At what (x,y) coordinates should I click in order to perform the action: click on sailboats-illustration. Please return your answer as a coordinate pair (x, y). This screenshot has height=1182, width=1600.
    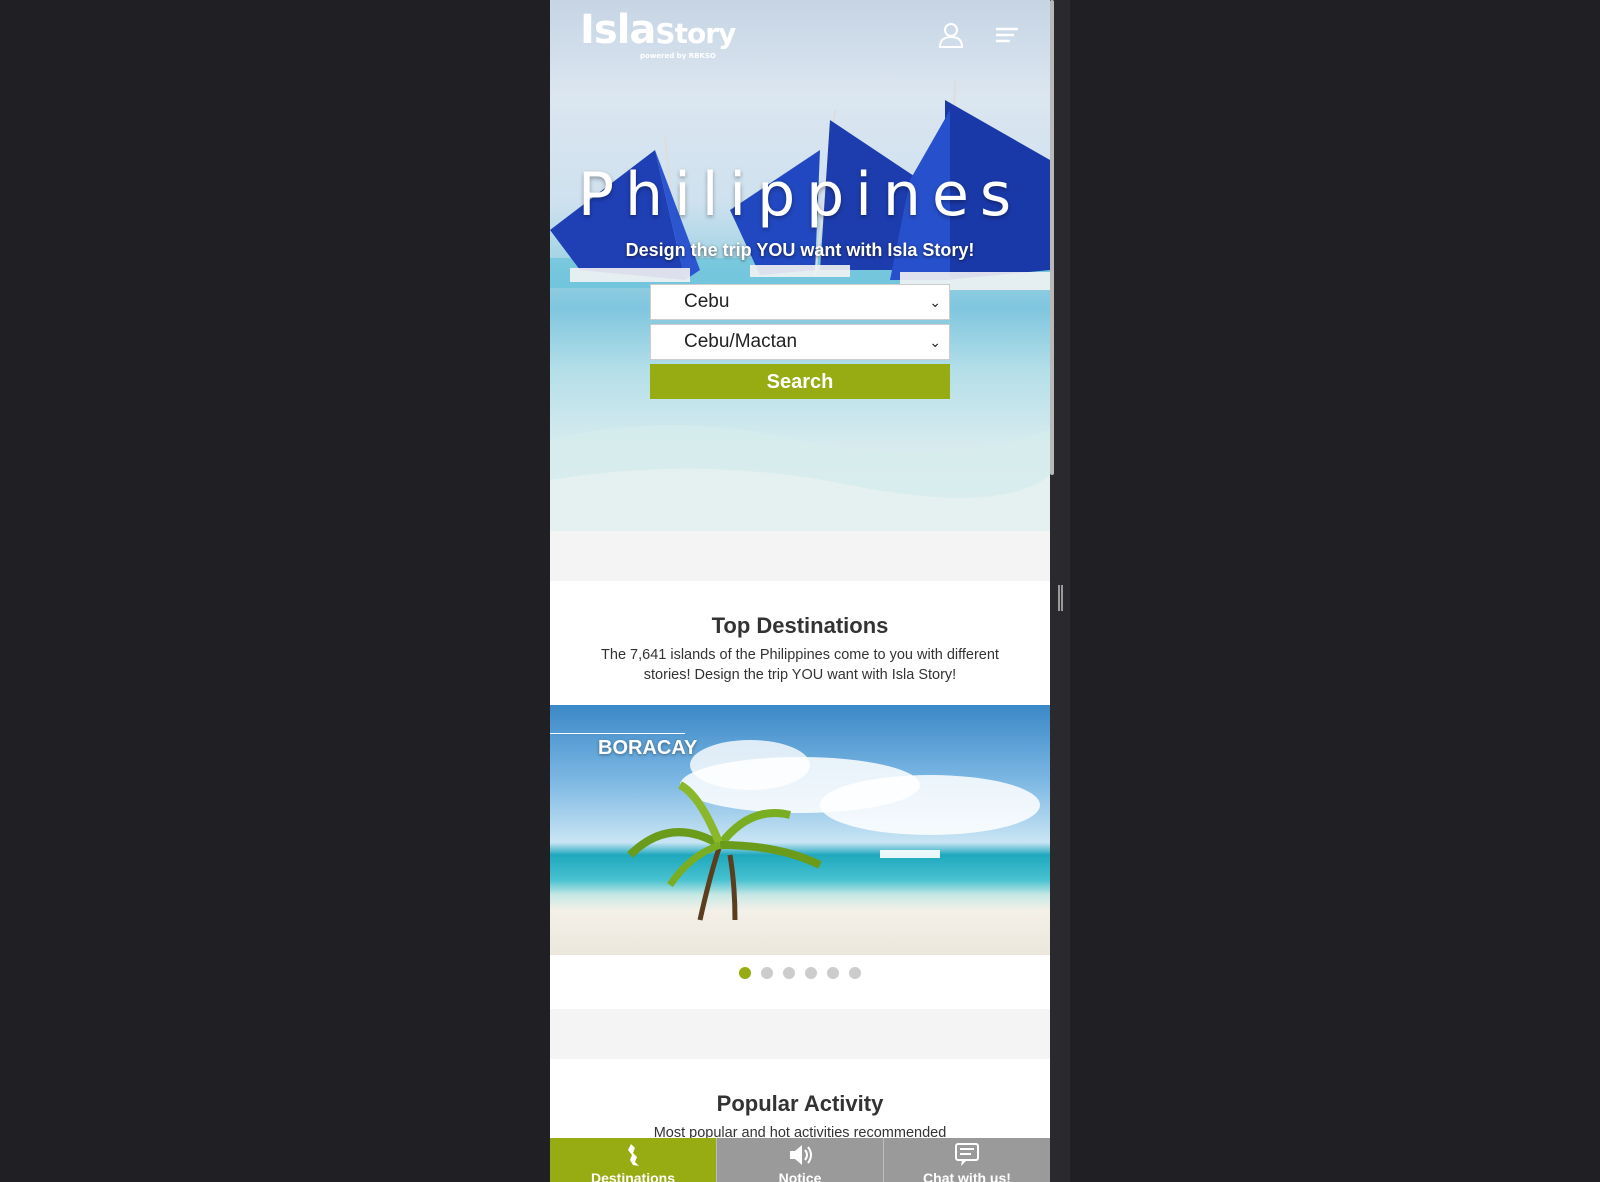
    Looking at the image, I should click on (800, 305).